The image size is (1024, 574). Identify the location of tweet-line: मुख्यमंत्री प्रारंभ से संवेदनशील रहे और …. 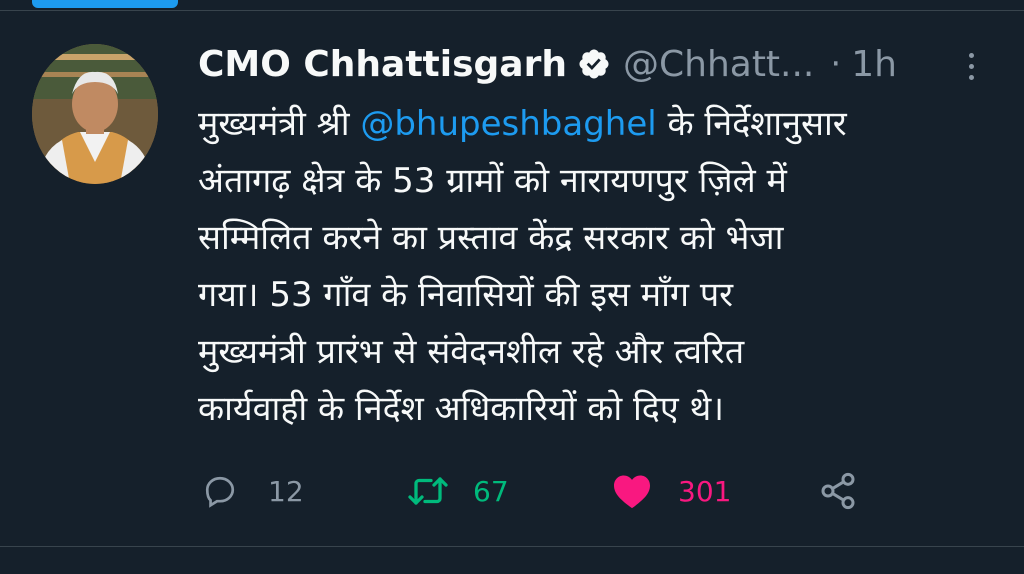
(598, 352).